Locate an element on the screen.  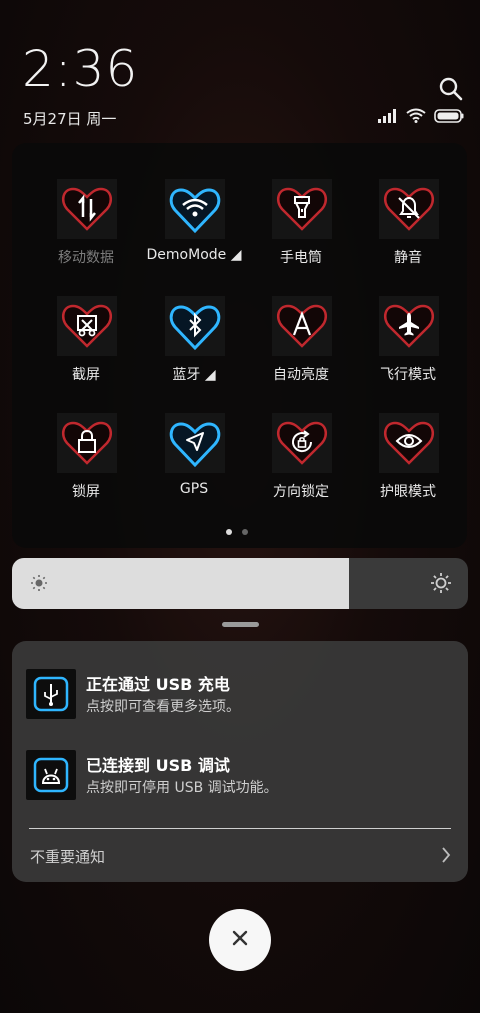
tile-gps: GPS is located at coordinates (194, 468).